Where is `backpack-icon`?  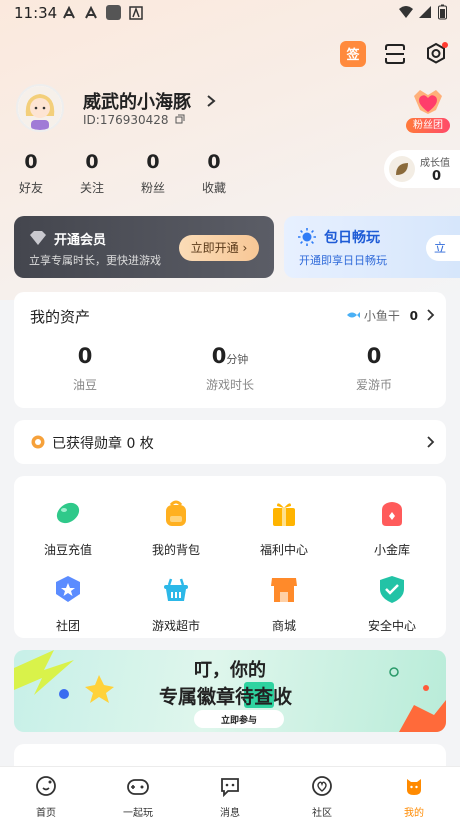 backpack-icon is located at coordinates (176, 513).